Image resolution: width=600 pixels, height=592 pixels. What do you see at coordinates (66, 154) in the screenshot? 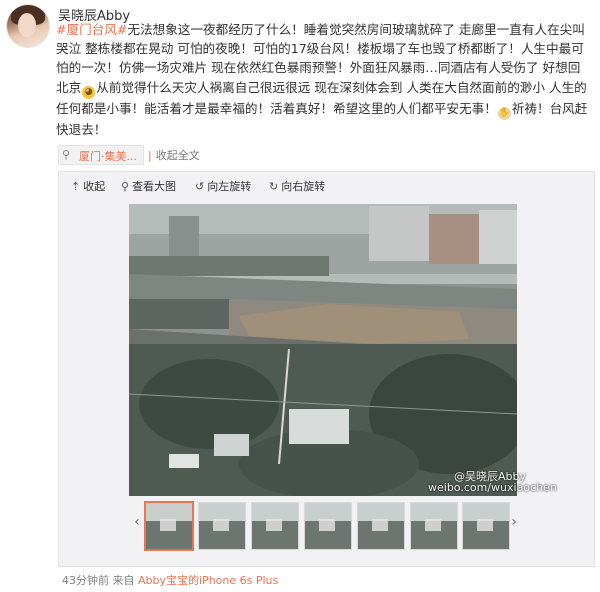
I see `location-pin-icon: ⚲` at bounding box center [66, 154].